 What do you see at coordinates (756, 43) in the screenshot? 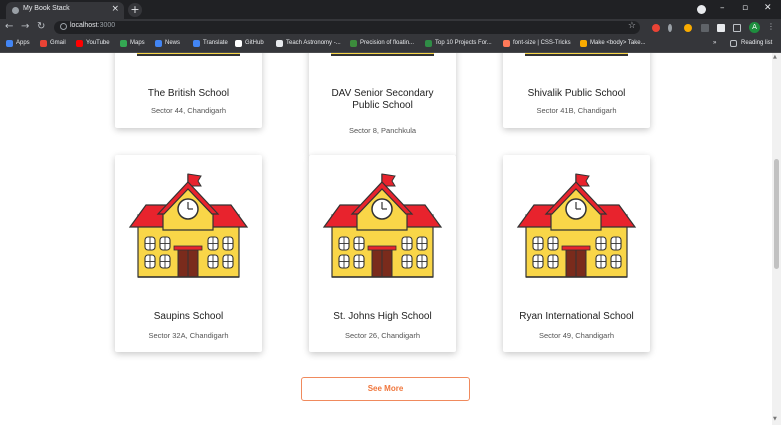
I see `reading-list-button: Reading list` at bounding box center [756, 43].